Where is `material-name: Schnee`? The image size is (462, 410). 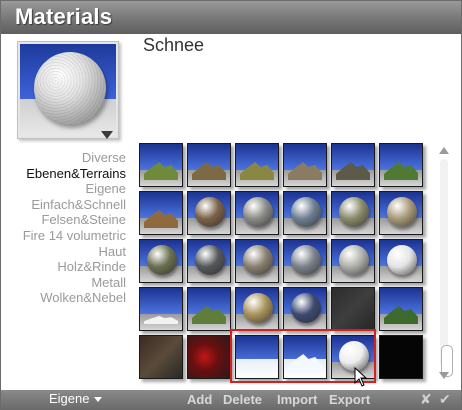 material-name: Schnee is located at coordinates (174, 45).